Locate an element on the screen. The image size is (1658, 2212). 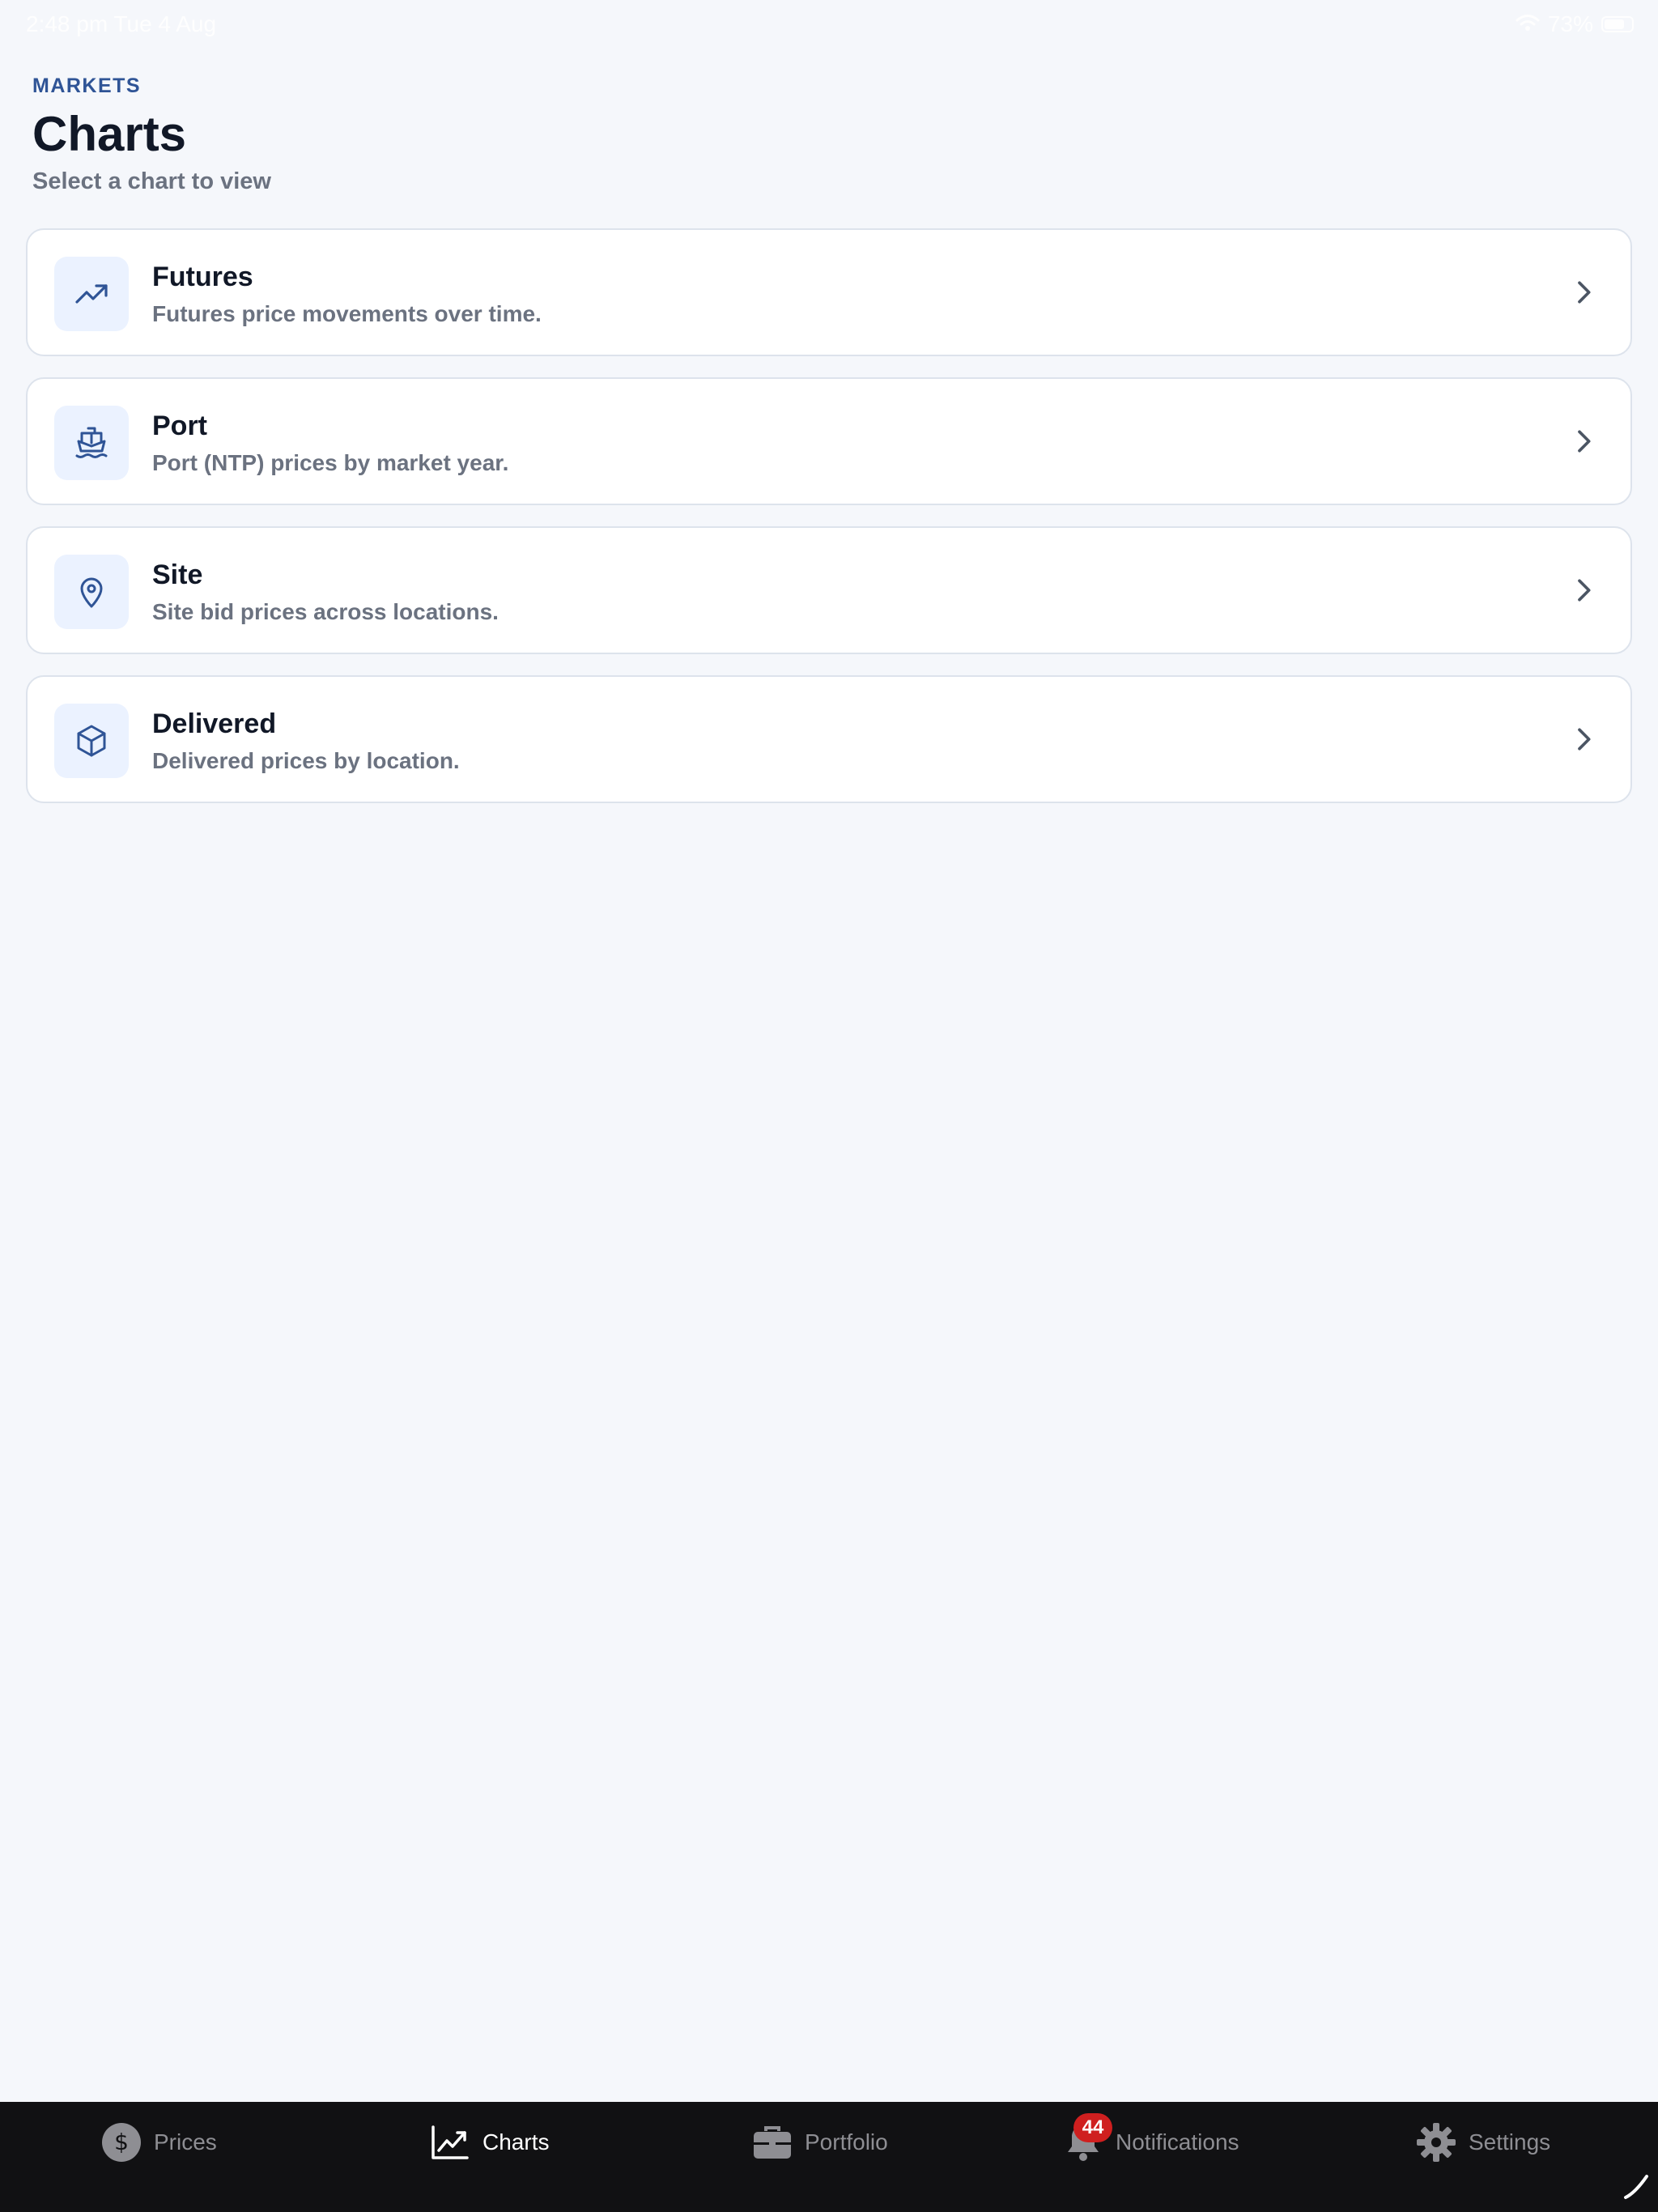
tab-label: Prices is located at coordinates (185, 2142).